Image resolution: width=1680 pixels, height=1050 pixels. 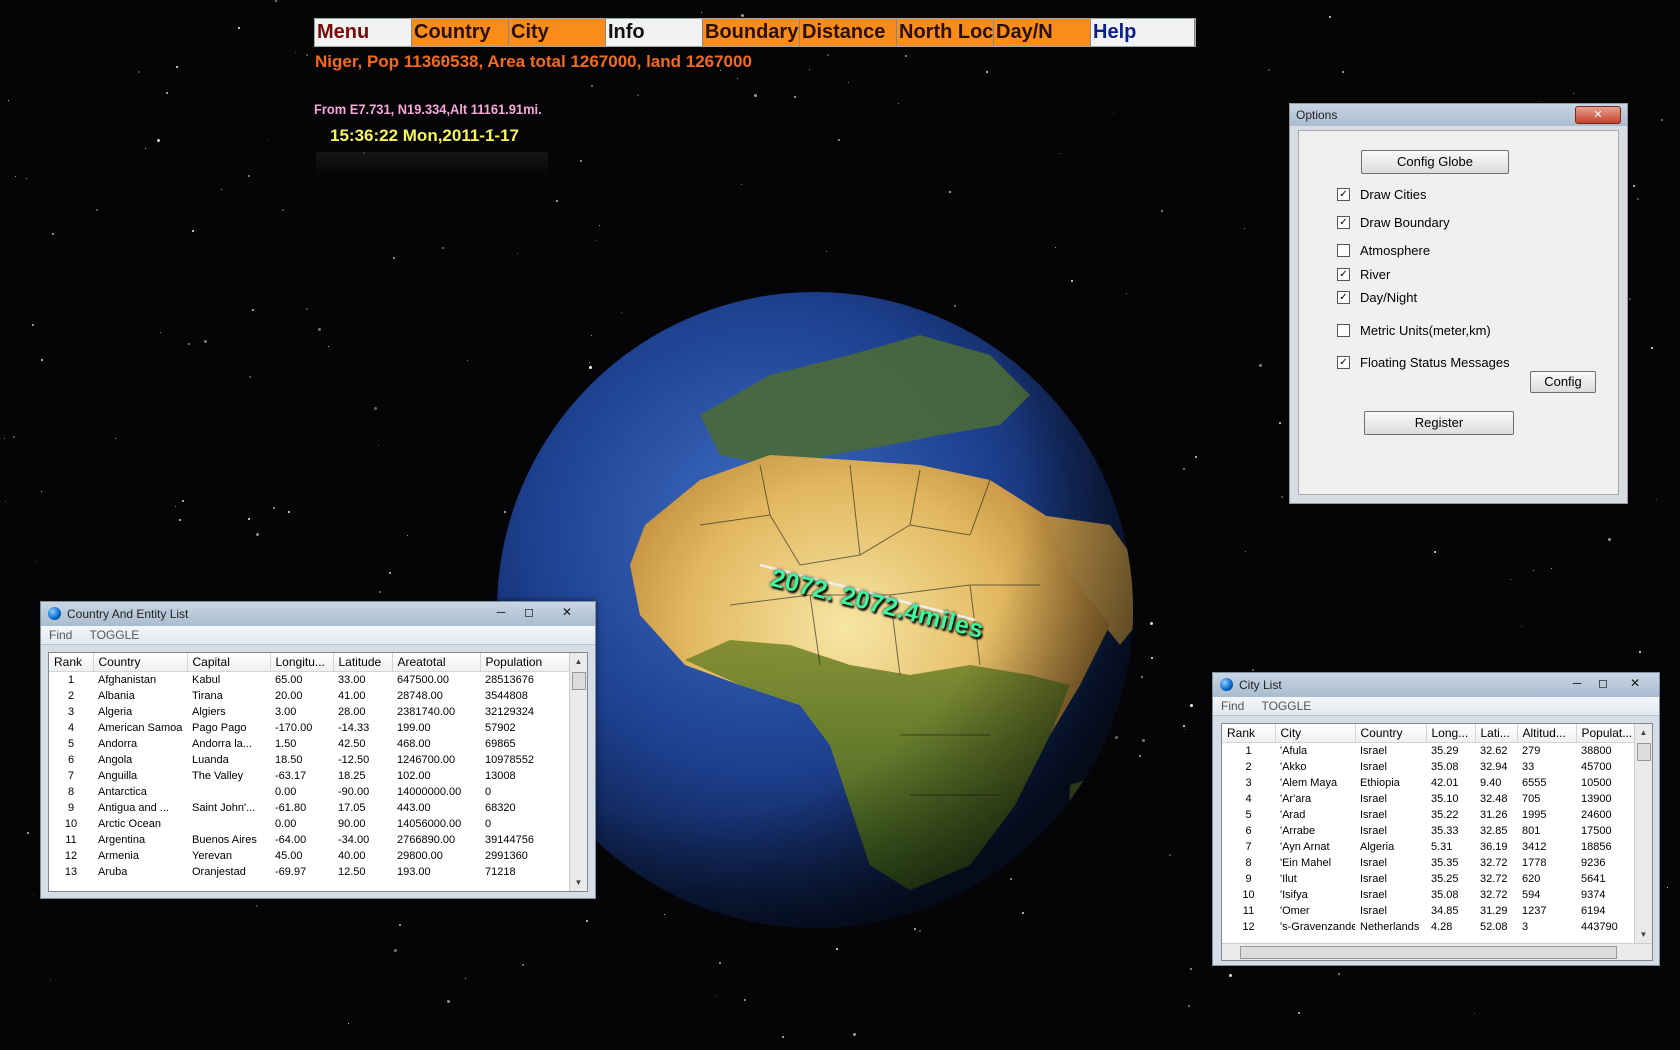 What do you see at coordinates (318, 614) in the screenshot?
I see `country-list-titlebar: Country And Entity List ─ ◻ ✕` at bounding box center [318, 614].